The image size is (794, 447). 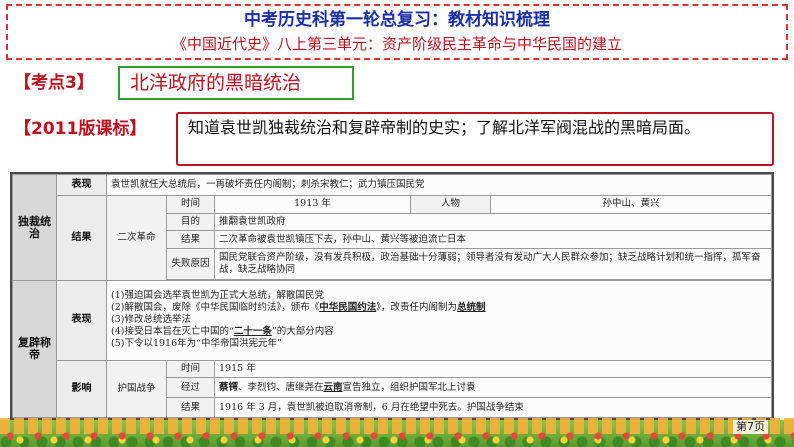 What do you see at coordinates (34, 349) in the screenshot?
I see `category-restoration: 复辟称帝` at bounding box center [34, 349].